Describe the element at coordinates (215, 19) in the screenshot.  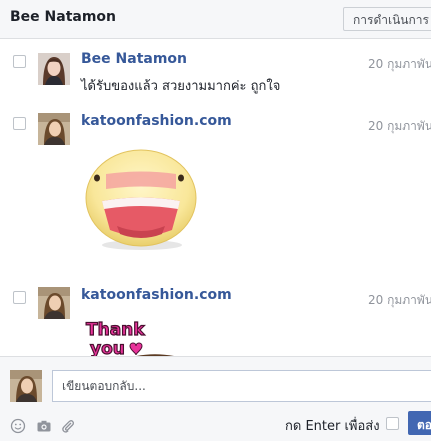
I see `conversation-header: Bee Natamon การดำเนินการ` at that location.